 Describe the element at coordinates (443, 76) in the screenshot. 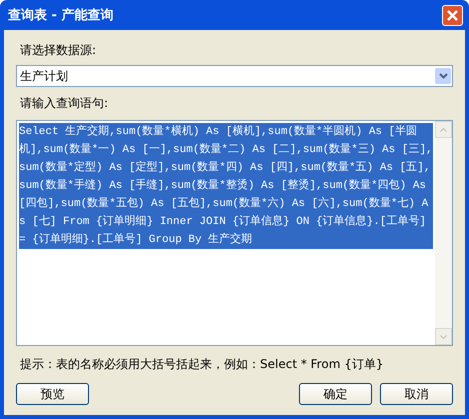

I see `chevron-down-icon` at that location.